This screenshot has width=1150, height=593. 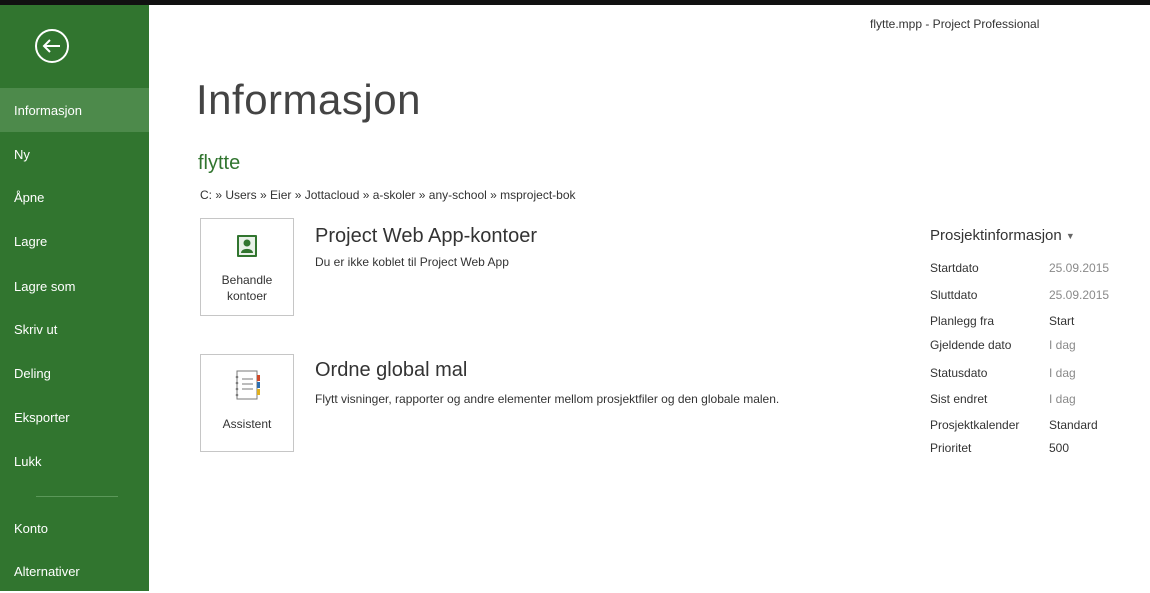 What do you see at coordinates (48, 110) in the screenshot?
I see `nav-item-label: Informasjon` at bounding box center [48, 110].